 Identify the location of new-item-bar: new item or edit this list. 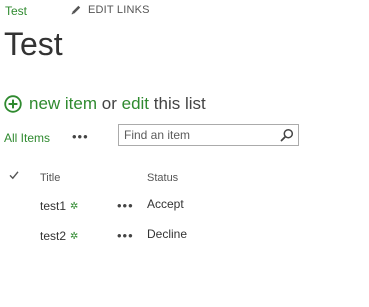
(105, 104).